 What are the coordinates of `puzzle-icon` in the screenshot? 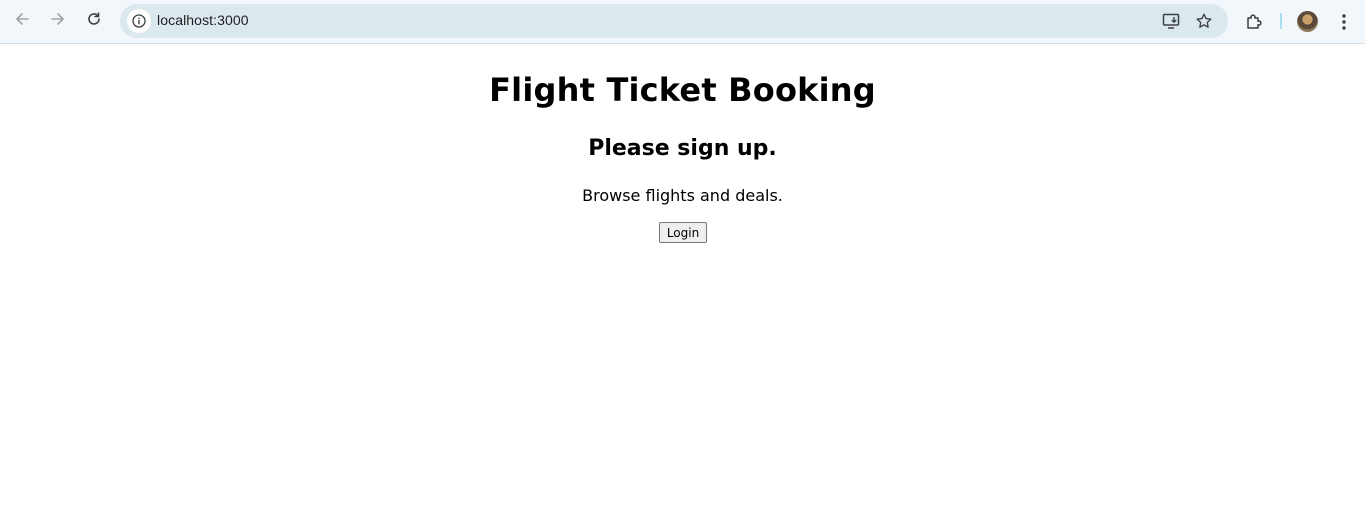 It's located at (1254, 22).